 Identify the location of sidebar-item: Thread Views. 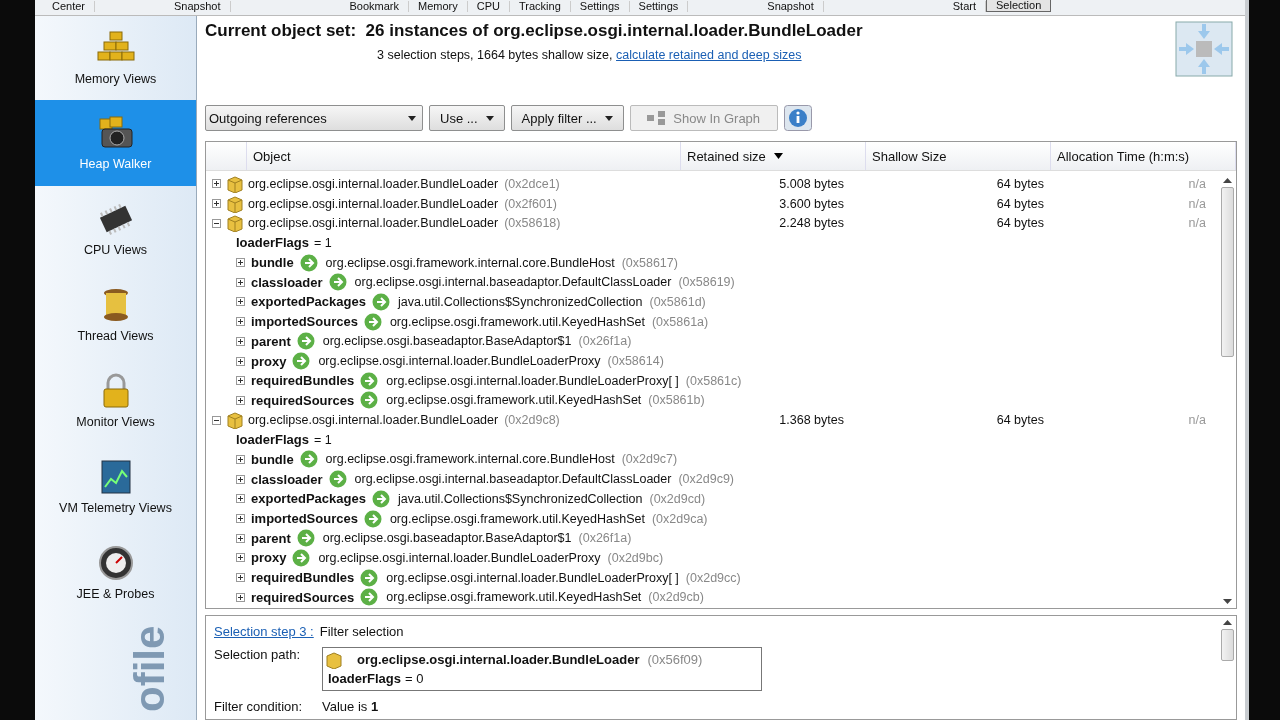
(115, 315).